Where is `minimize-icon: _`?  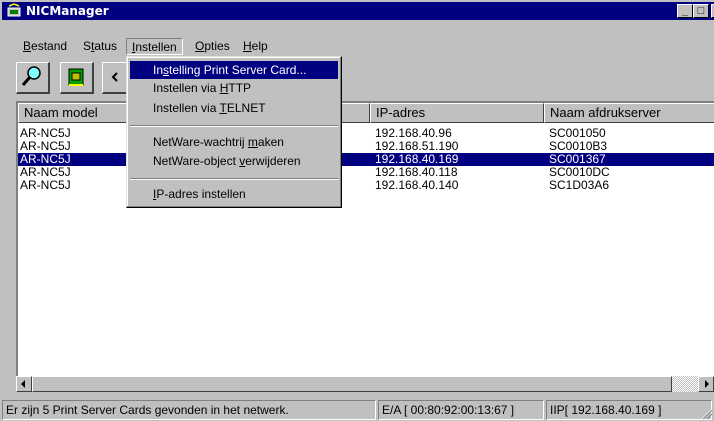
minimize-icon: _ is located at coordinates (685, 11).